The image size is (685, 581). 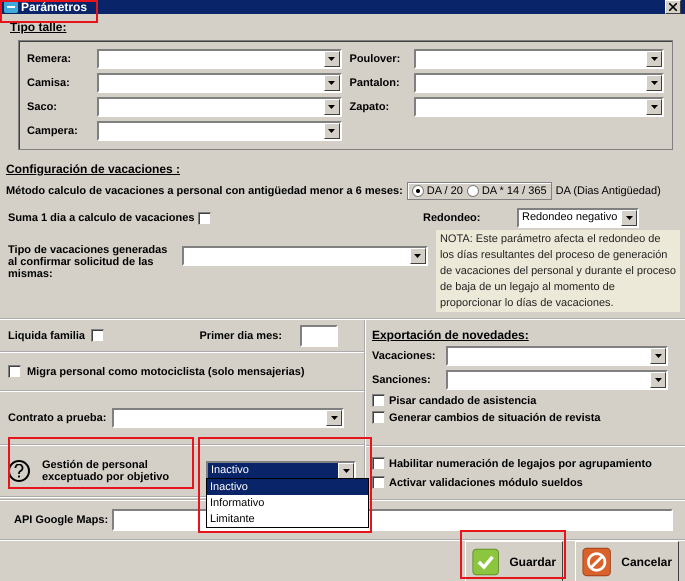 I want to click on field-label: Pantalon:, so click(x=375, y=83).